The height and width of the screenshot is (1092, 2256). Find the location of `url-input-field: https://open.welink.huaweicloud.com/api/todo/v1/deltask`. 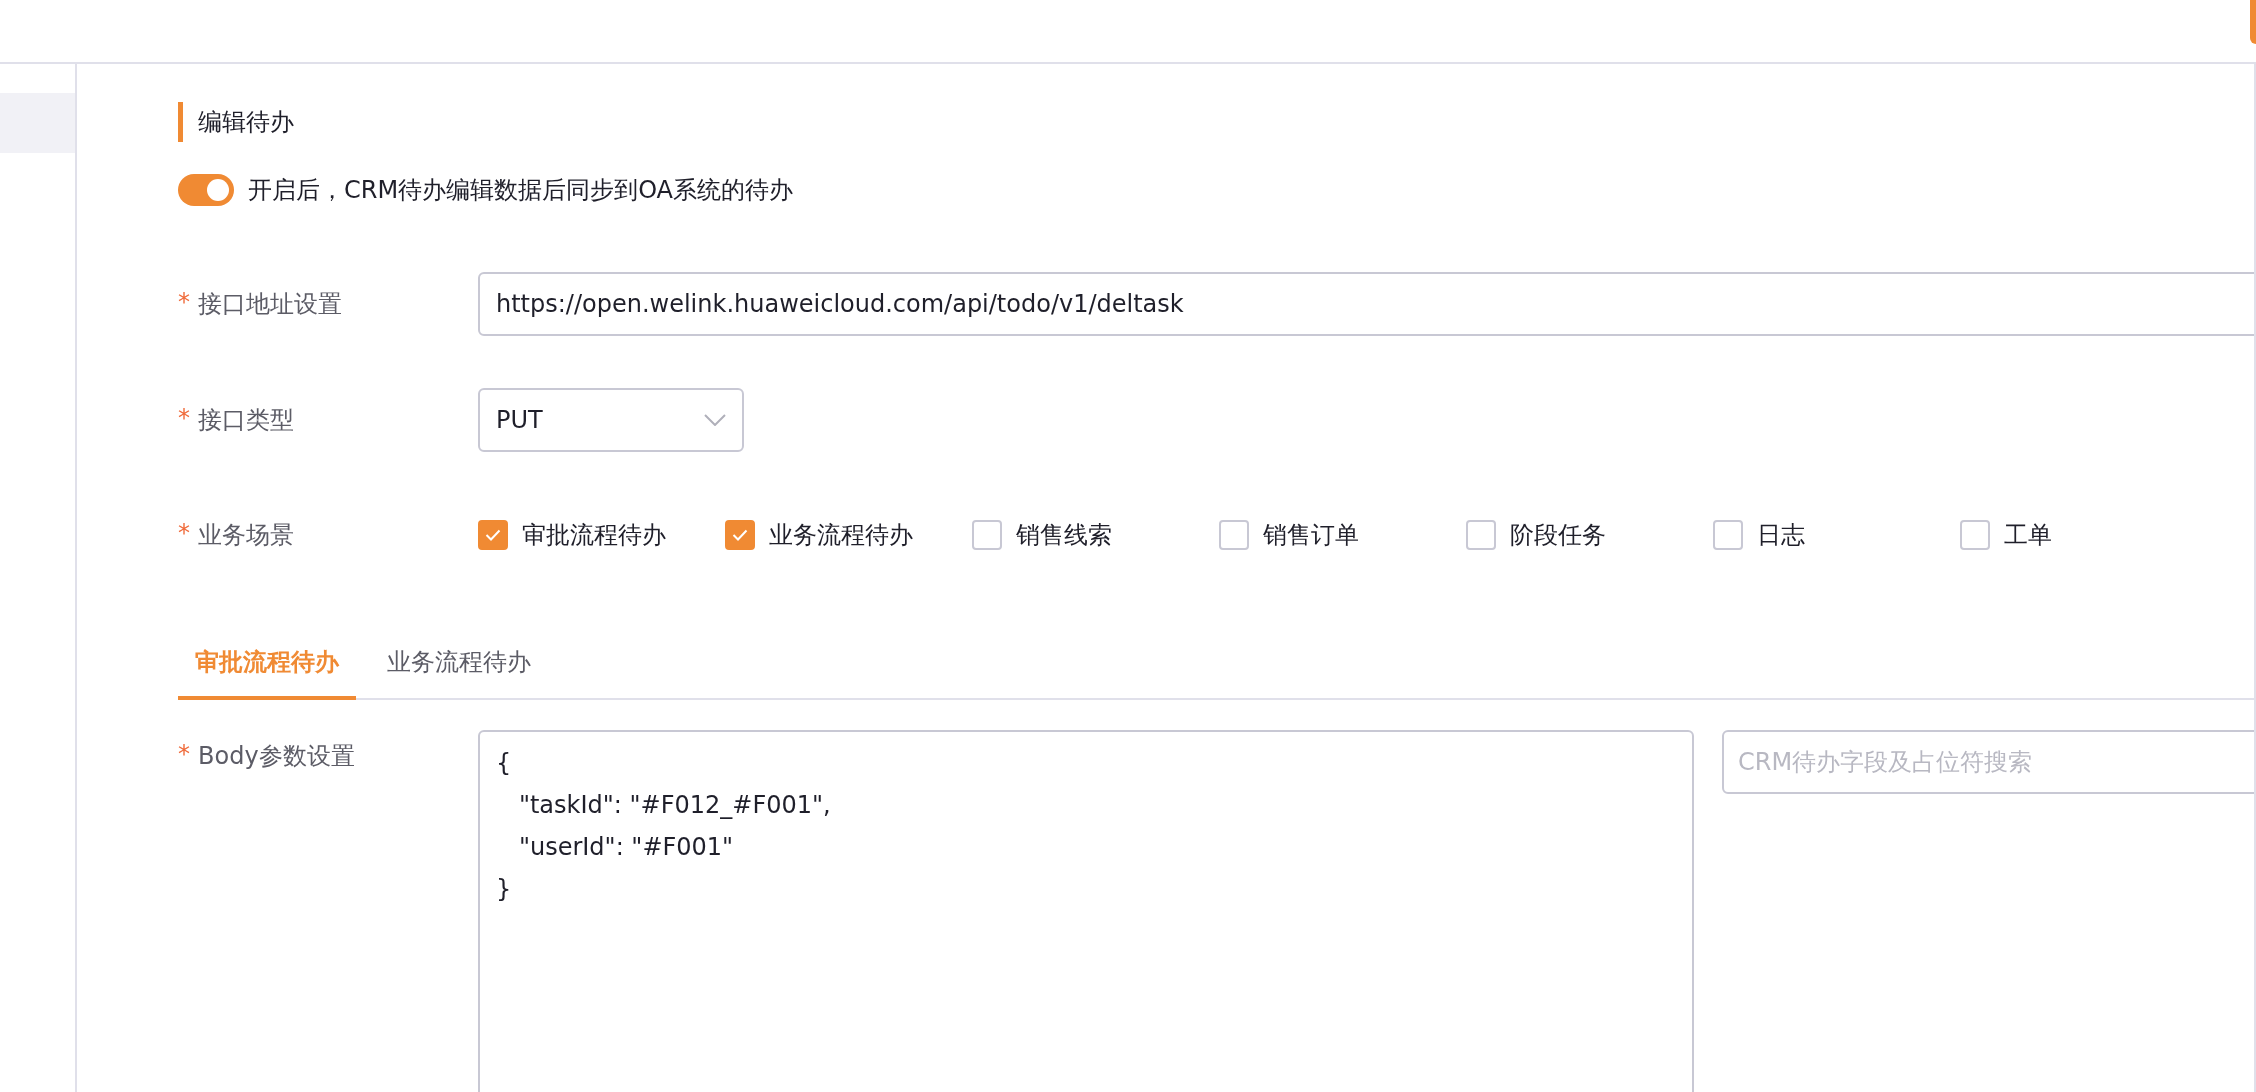

url-input-field: https://open.welink.huaweicloud.com/api/todo/v1/deltask is located at coordinates (1366, 304).